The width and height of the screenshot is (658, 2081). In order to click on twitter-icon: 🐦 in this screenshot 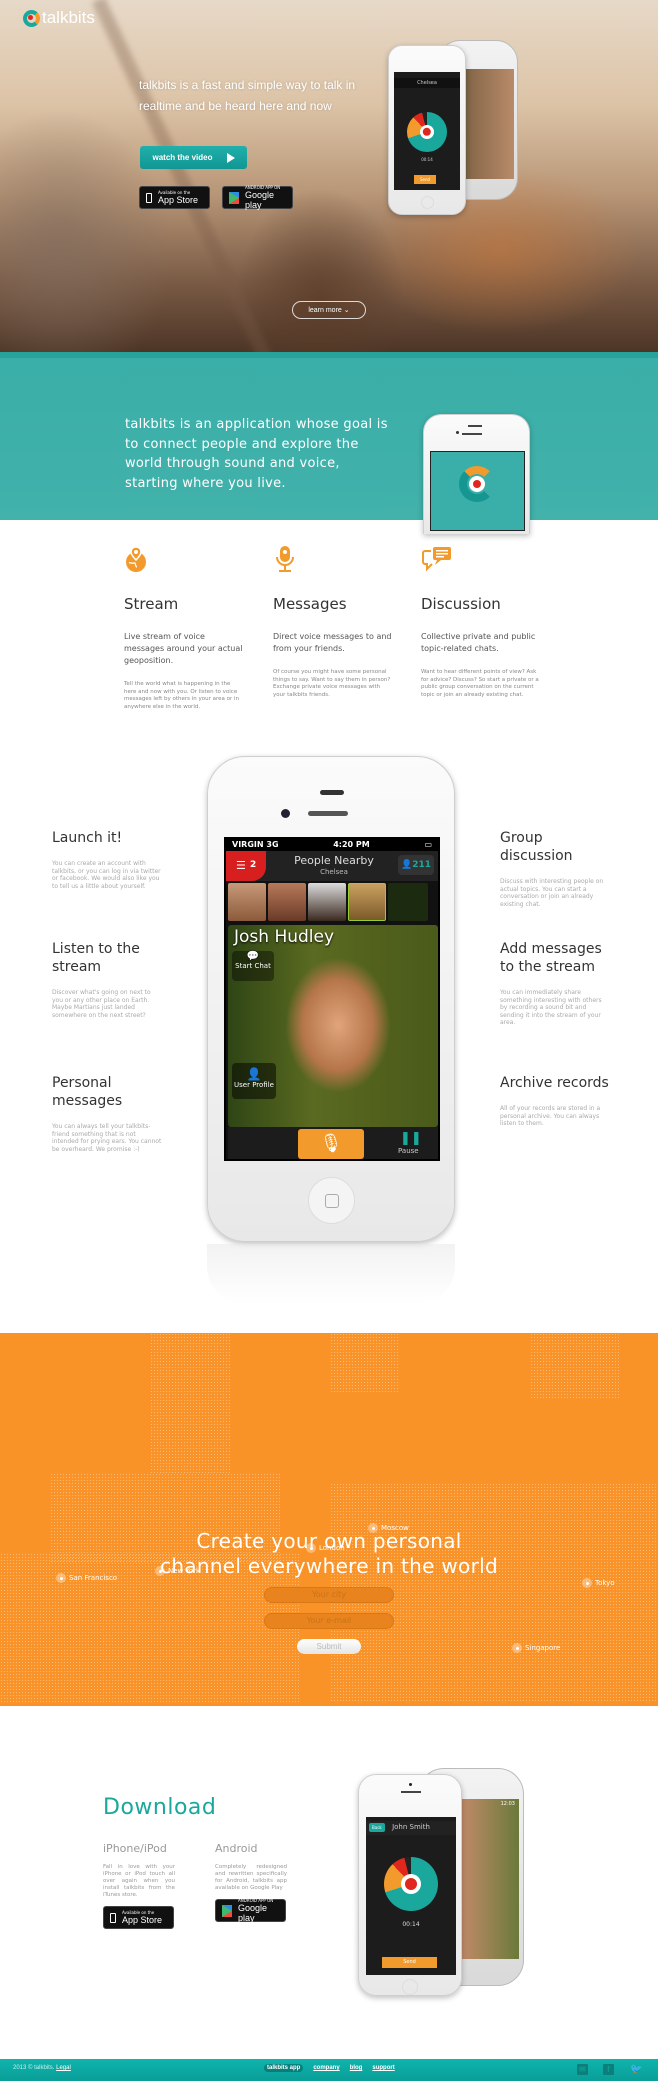, I will do `click(636, 2069)`.